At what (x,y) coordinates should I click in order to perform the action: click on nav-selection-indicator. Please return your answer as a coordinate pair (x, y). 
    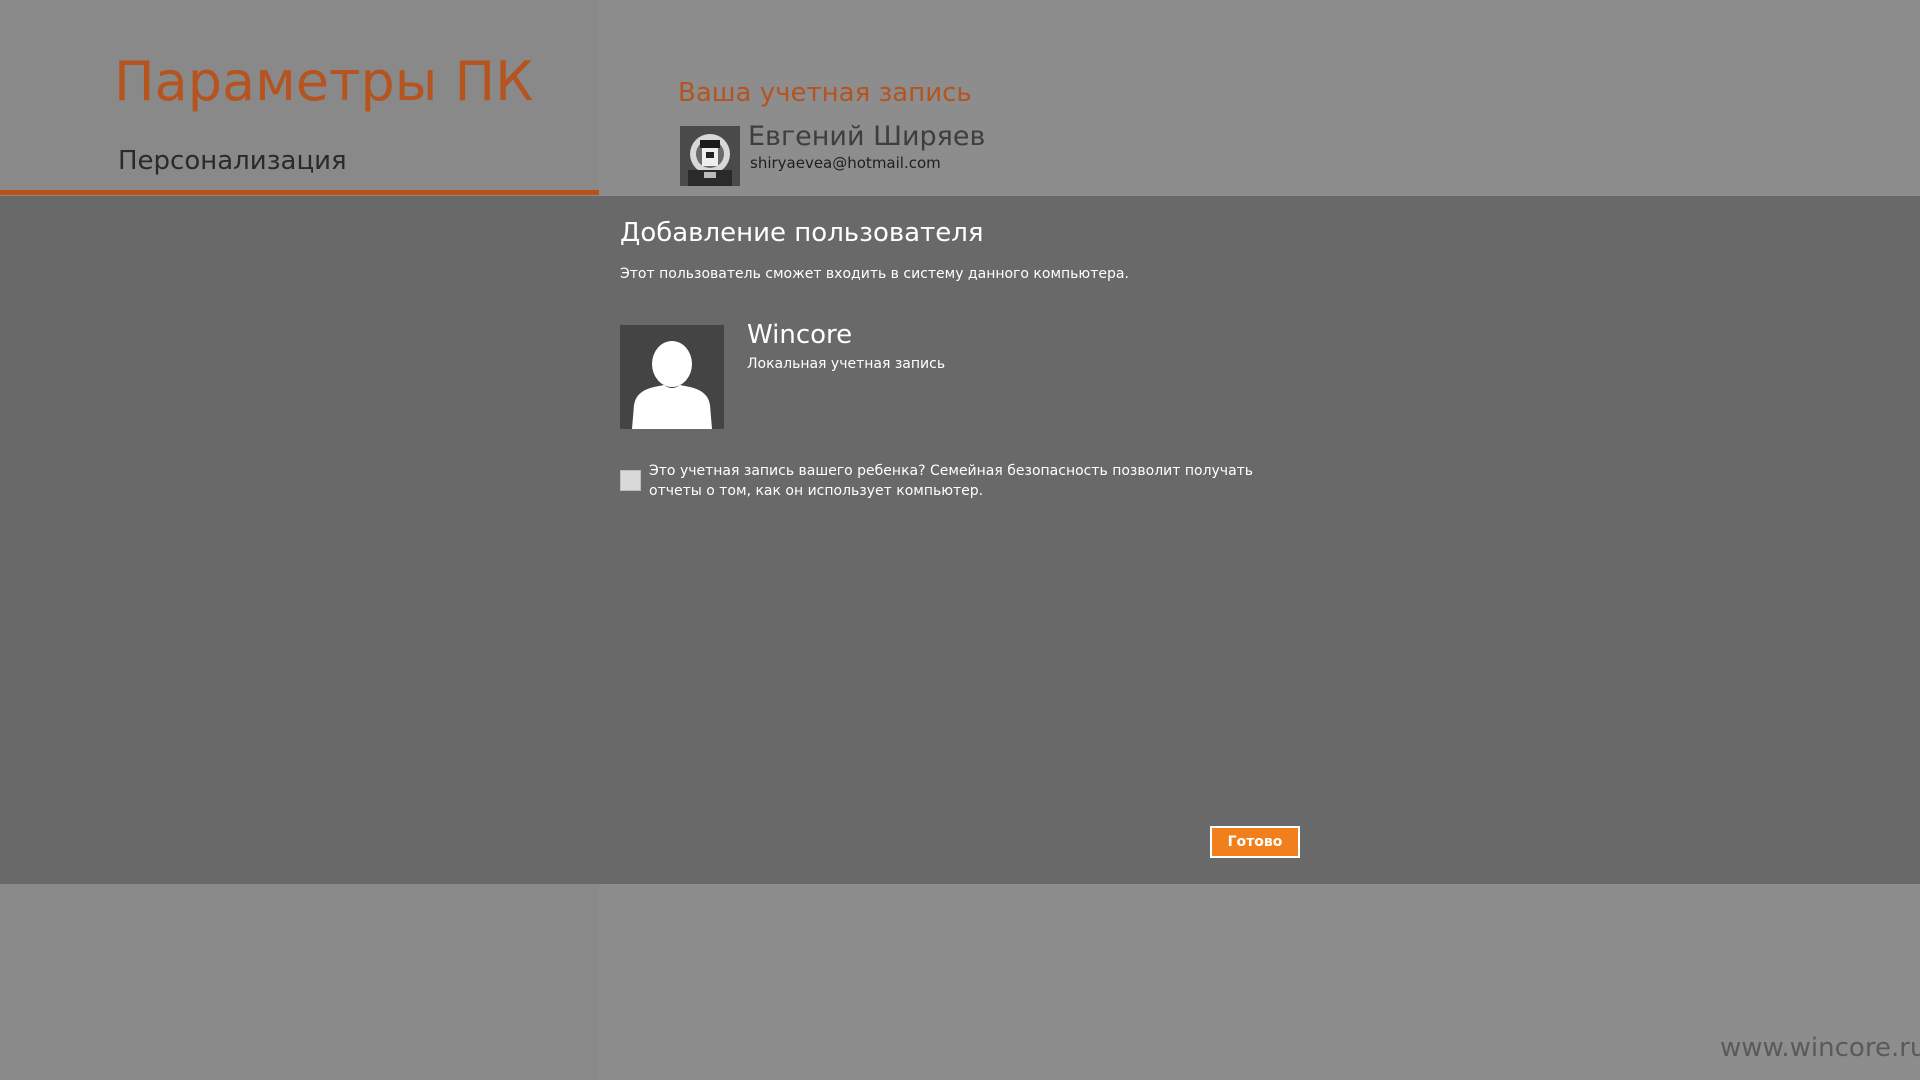
    Looking at the image, I should click on (299, 192).